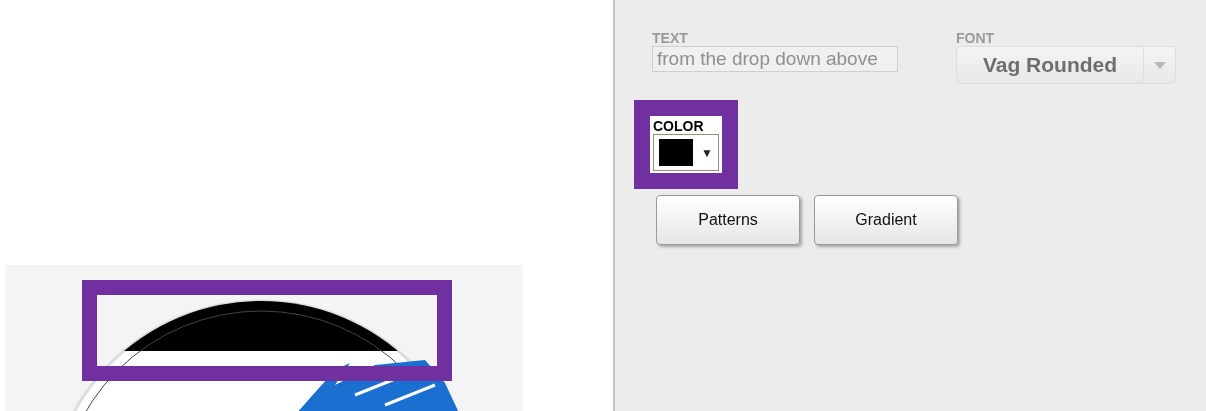  I want to click on option-button: Gradient, so click(886, 220).